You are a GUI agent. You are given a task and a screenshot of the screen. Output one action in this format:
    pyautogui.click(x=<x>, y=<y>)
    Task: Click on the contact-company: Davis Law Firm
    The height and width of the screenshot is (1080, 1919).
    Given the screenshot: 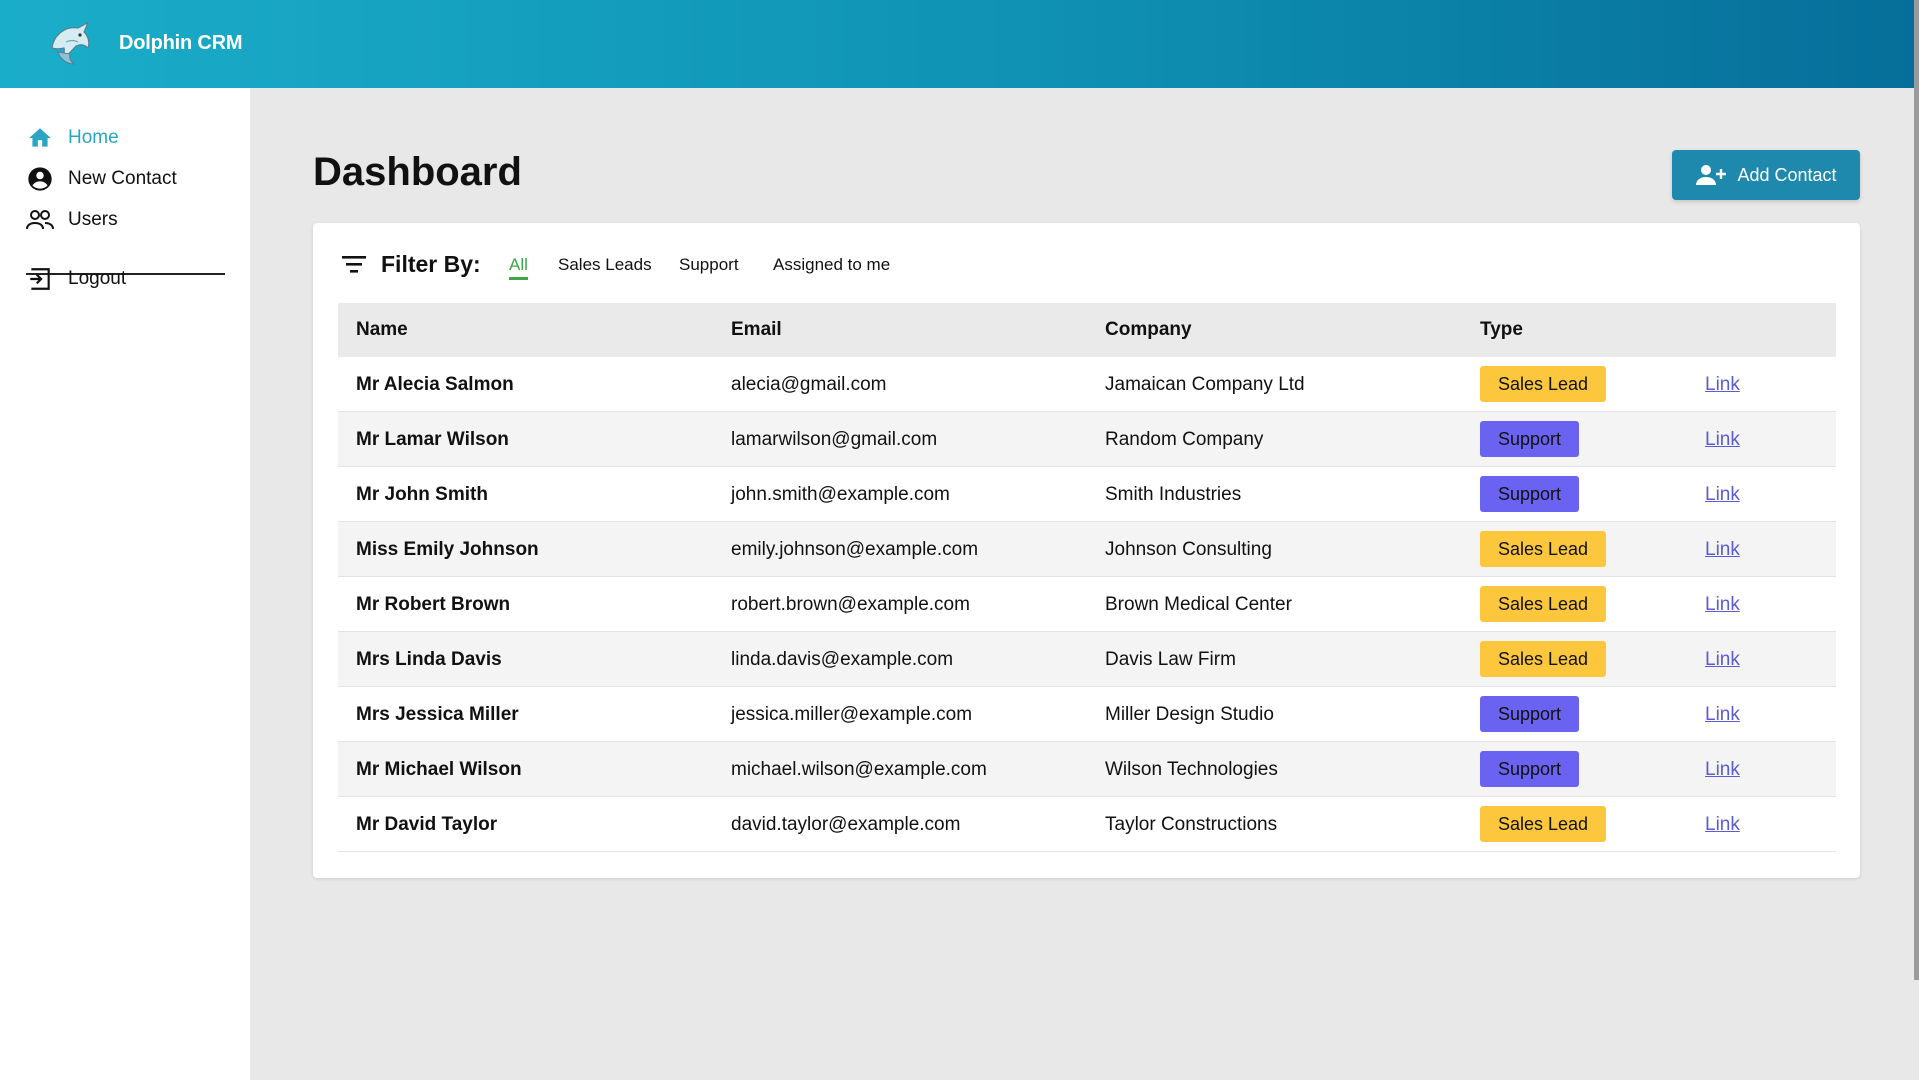 What is the action you would take?
    pyautogui.click(x=1170, y=659)
    